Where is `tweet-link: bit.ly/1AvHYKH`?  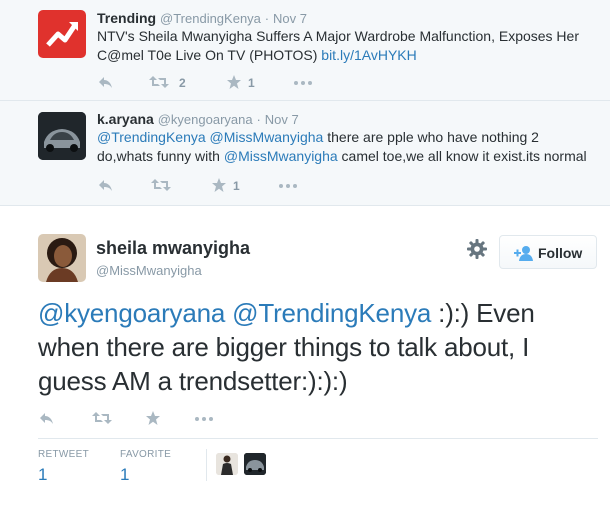 tweet-link: bit.ly/1AvHYKH is located at coordinates (368, 55).